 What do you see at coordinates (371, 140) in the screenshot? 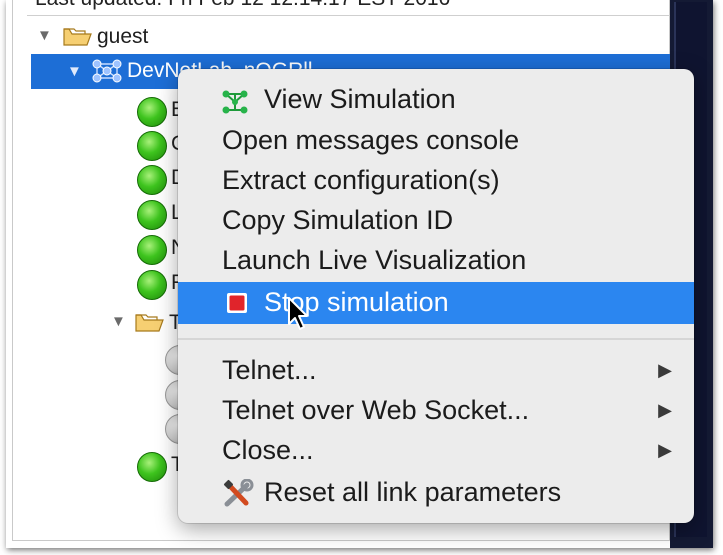
I see `menu-item-label: Open messages console` at bounding box center [371, 140].